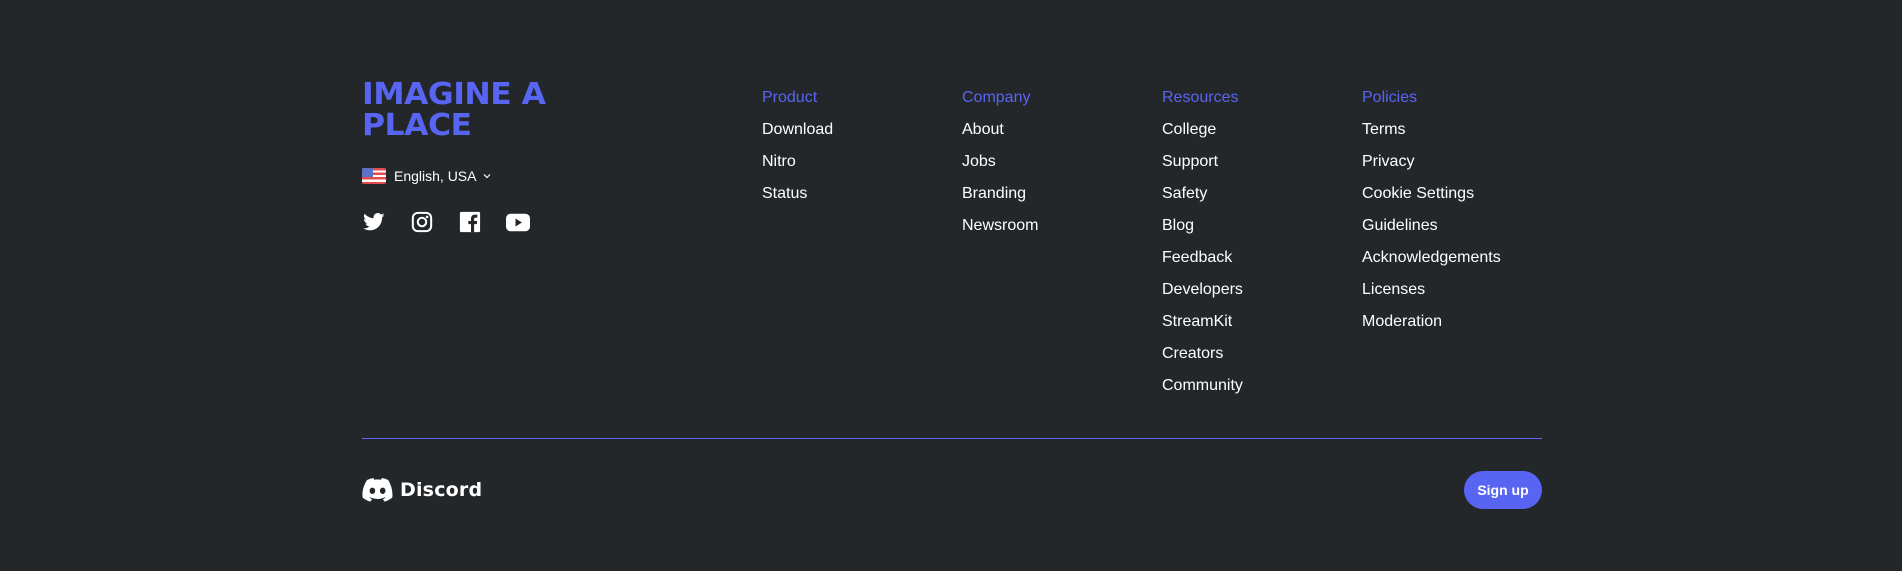 This screenshot has width=1902, height=571. Describe the element at coordinates (1000, 226) in the screenshot. I see `footer-link-newsroom: Newsroom` at that location.